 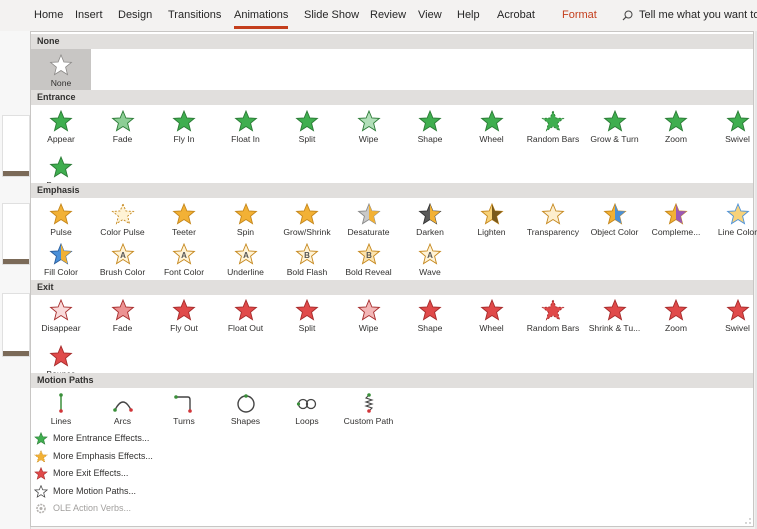 What do you see at coordinates (123, 317) in the screenshot?
I see `effect-exit-fade: Fade` at bounding box center [123, 317].